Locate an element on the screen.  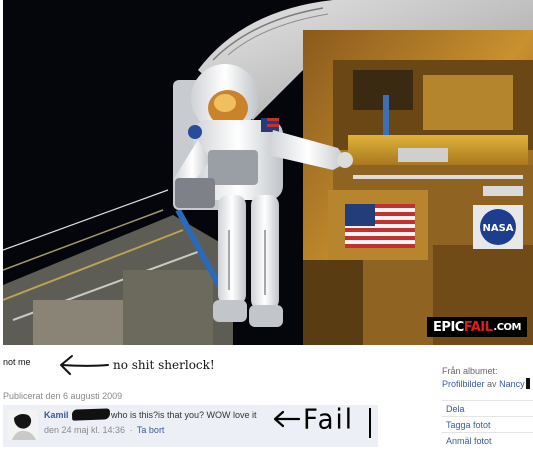
hand-drawn-arrow-icon is located at coordinates (84, 365).